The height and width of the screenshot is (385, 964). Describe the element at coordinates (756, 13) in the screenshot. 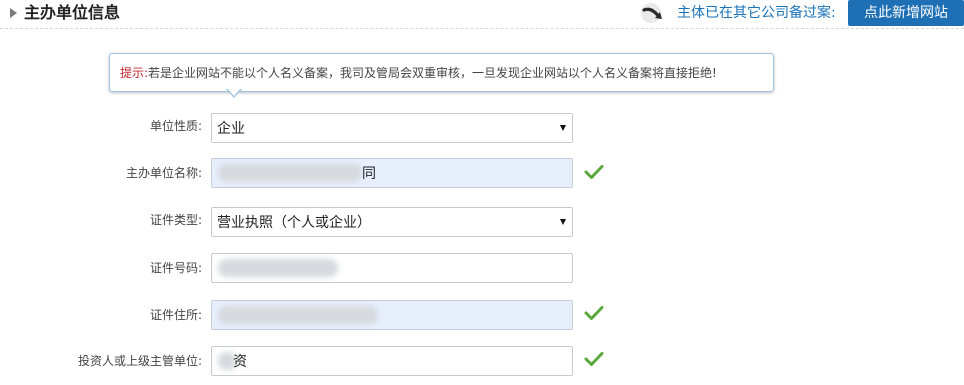

I see `other-company-filed-link: 主体已在其它公司备过案:` at that location.